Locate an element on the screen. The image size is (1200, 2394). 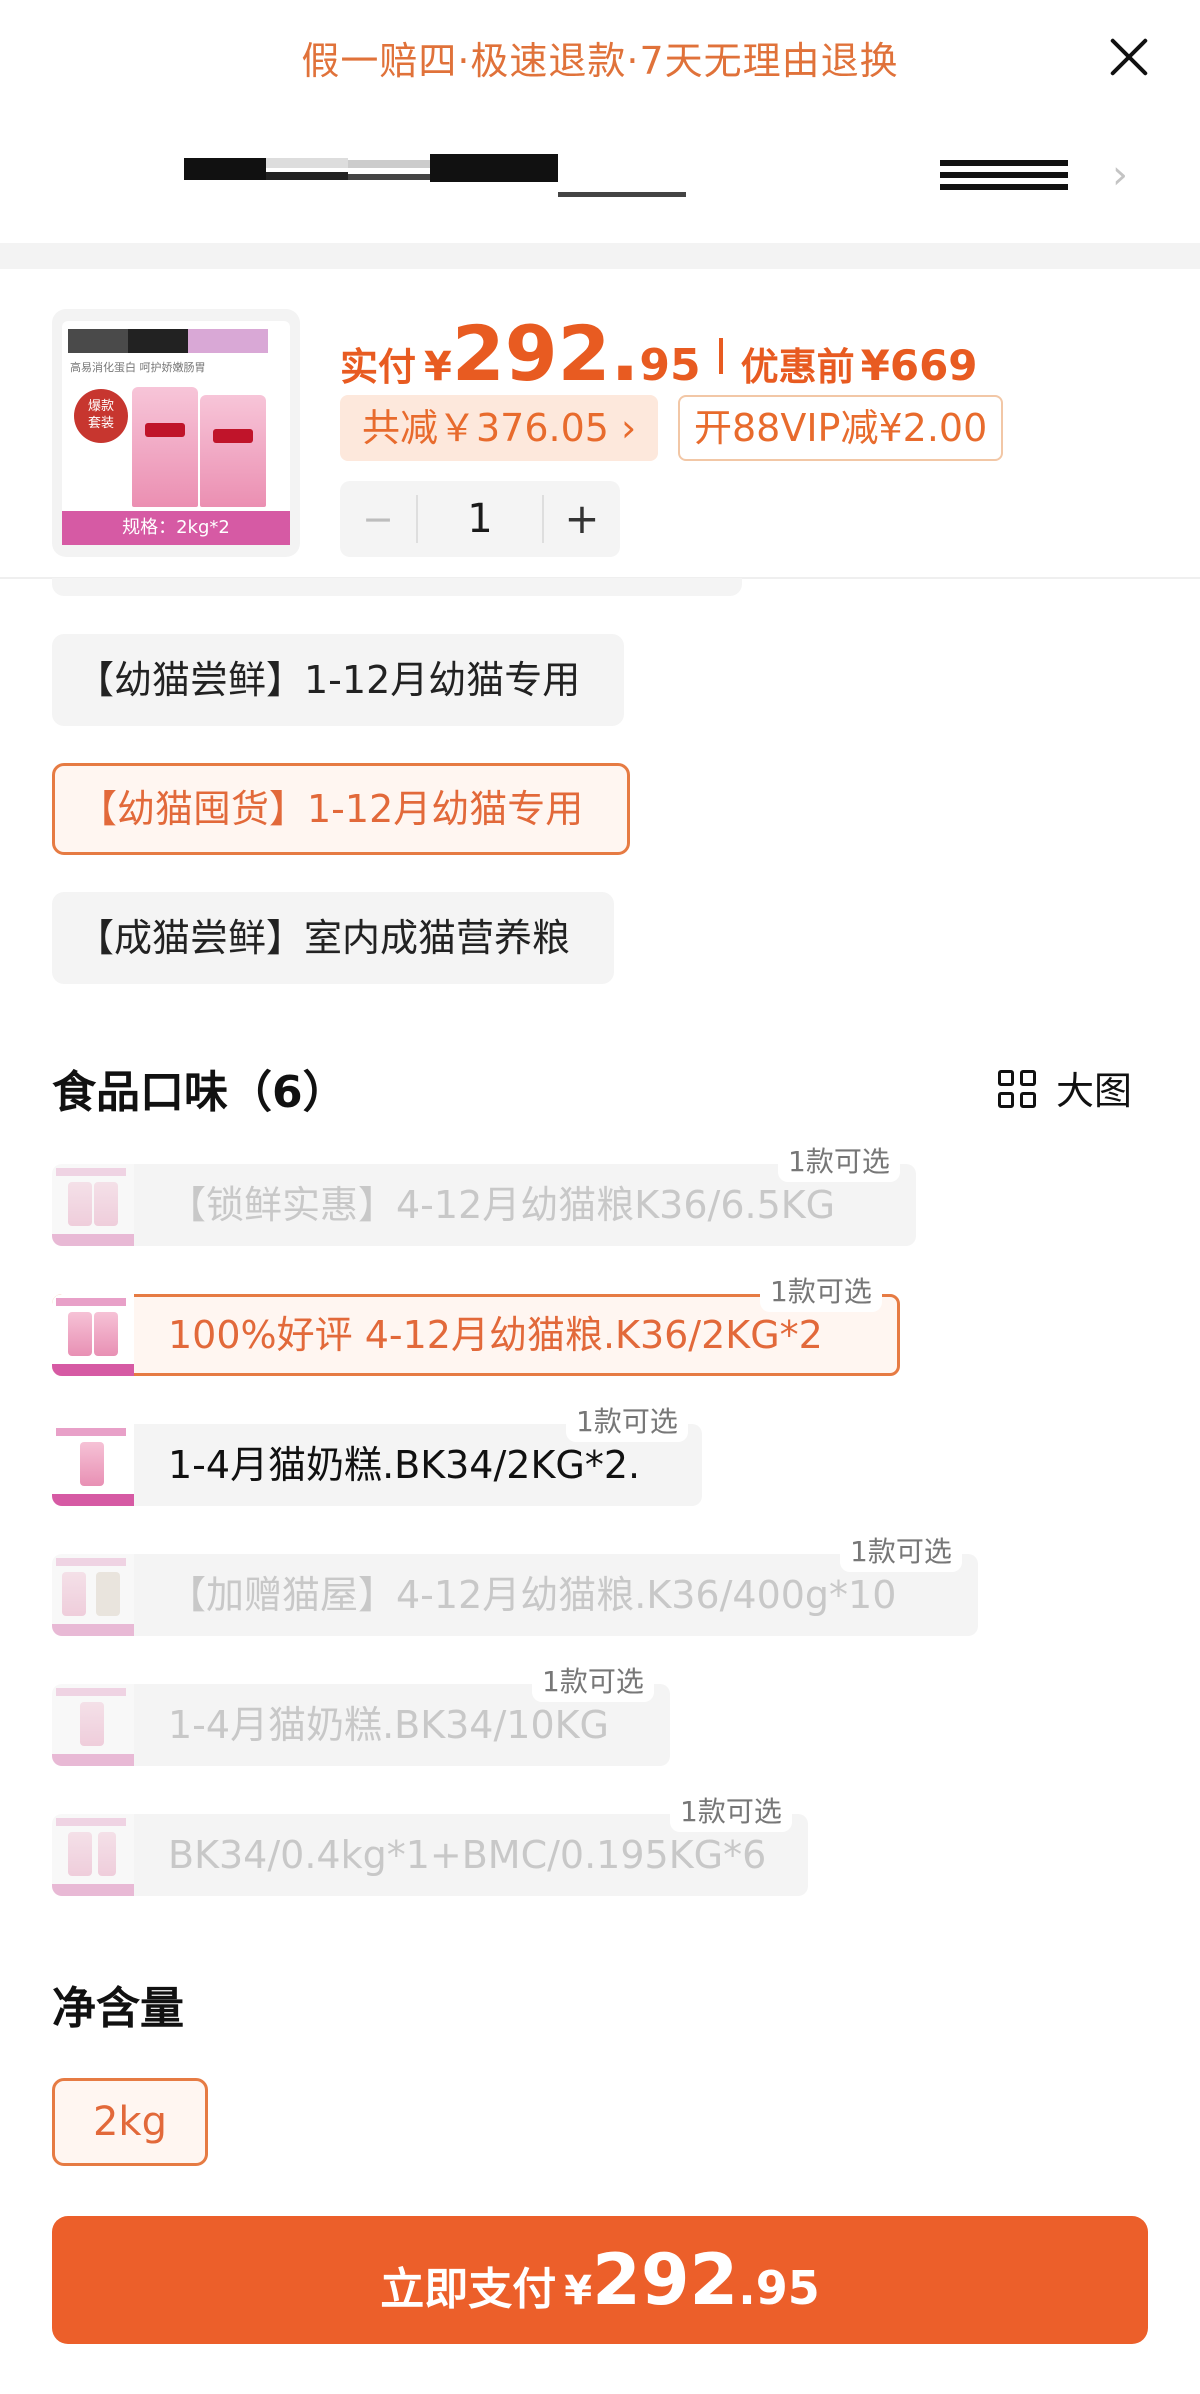
quantity-stepper: − 1 + is located at coordinates (480, 519).